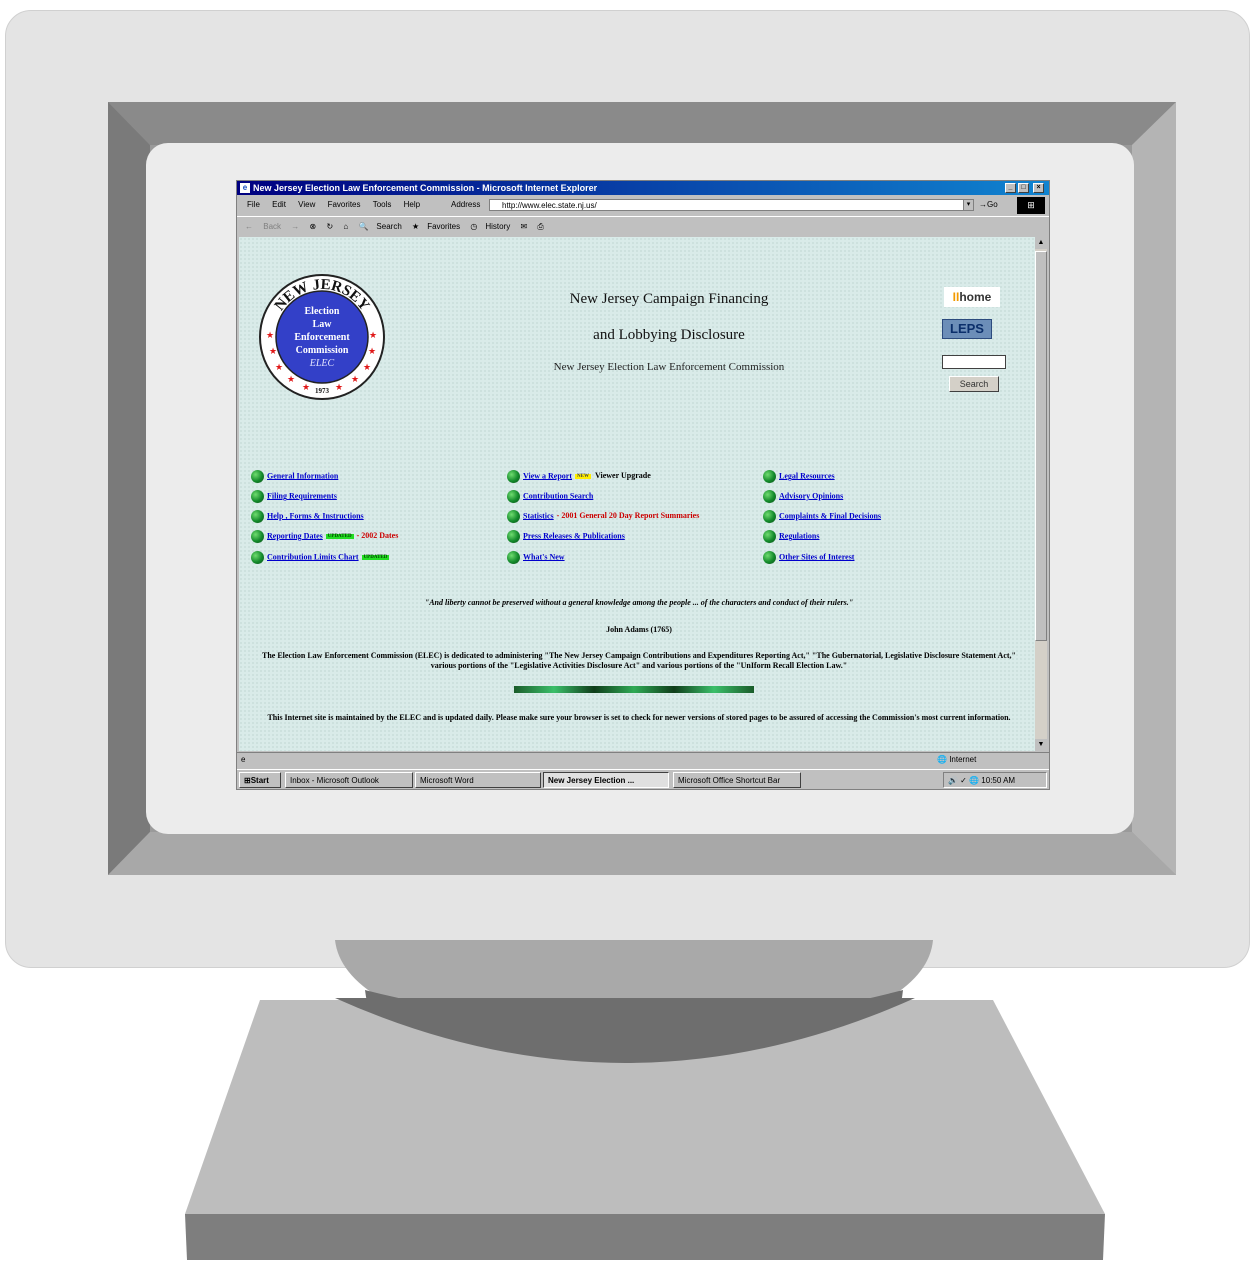  What do you see at coordinates (306, 204) in the screenshot?
I see `menu-view: View` at bounding box center [306, 204].